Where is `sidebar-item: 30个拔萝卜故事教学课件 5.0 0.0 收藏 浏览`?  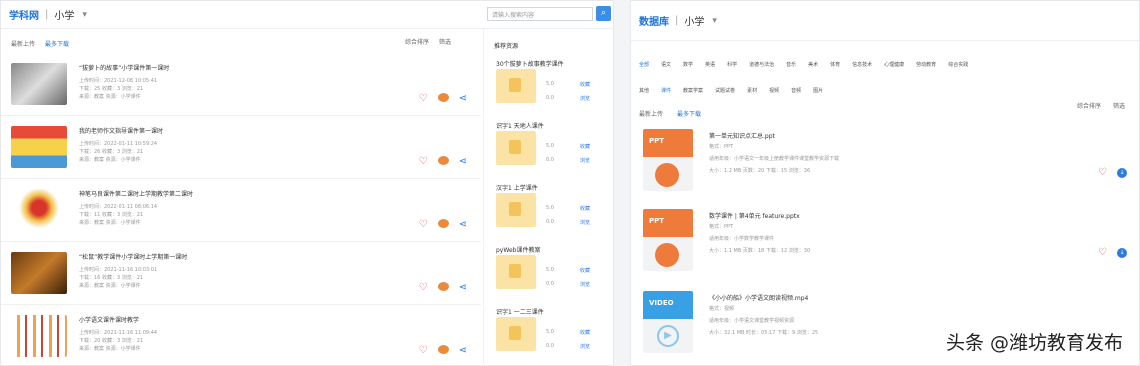 sidebar-item: 30个拔萝卜故事教学课件 5.0 0.0 收藏 浏览 is located at coordinates (548, 88).